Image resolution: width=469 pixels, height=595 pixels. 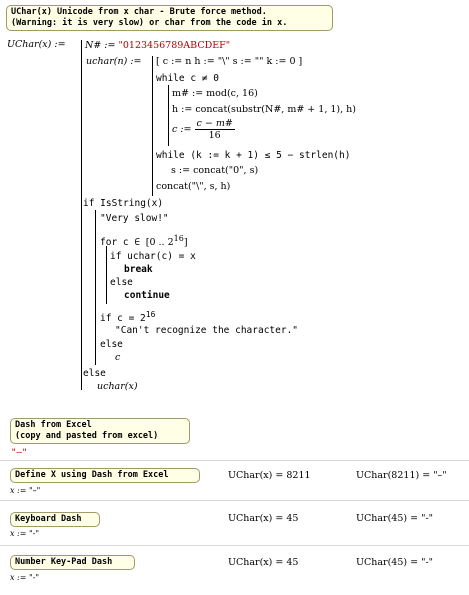 I want to click on if-c-eq: if c = 216, so click(x=128, y=317).